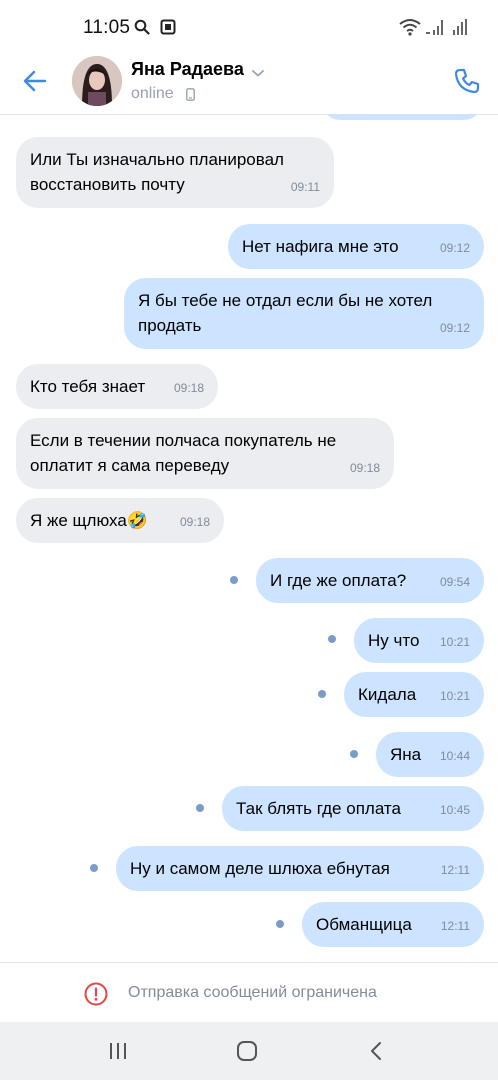 This screenshot has width=498, height=1080. I want to click on message-text: Кто тебя знает, so click(88, 386).